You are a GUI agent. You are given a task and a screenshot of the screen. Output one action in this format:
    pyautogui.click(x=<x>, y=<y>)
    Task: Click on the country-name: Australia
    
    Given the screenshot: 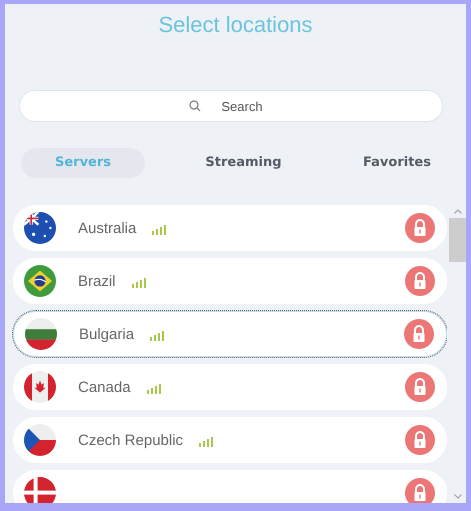 What is the action you would take?
    pyautogui.click(x=107, y=228)
    